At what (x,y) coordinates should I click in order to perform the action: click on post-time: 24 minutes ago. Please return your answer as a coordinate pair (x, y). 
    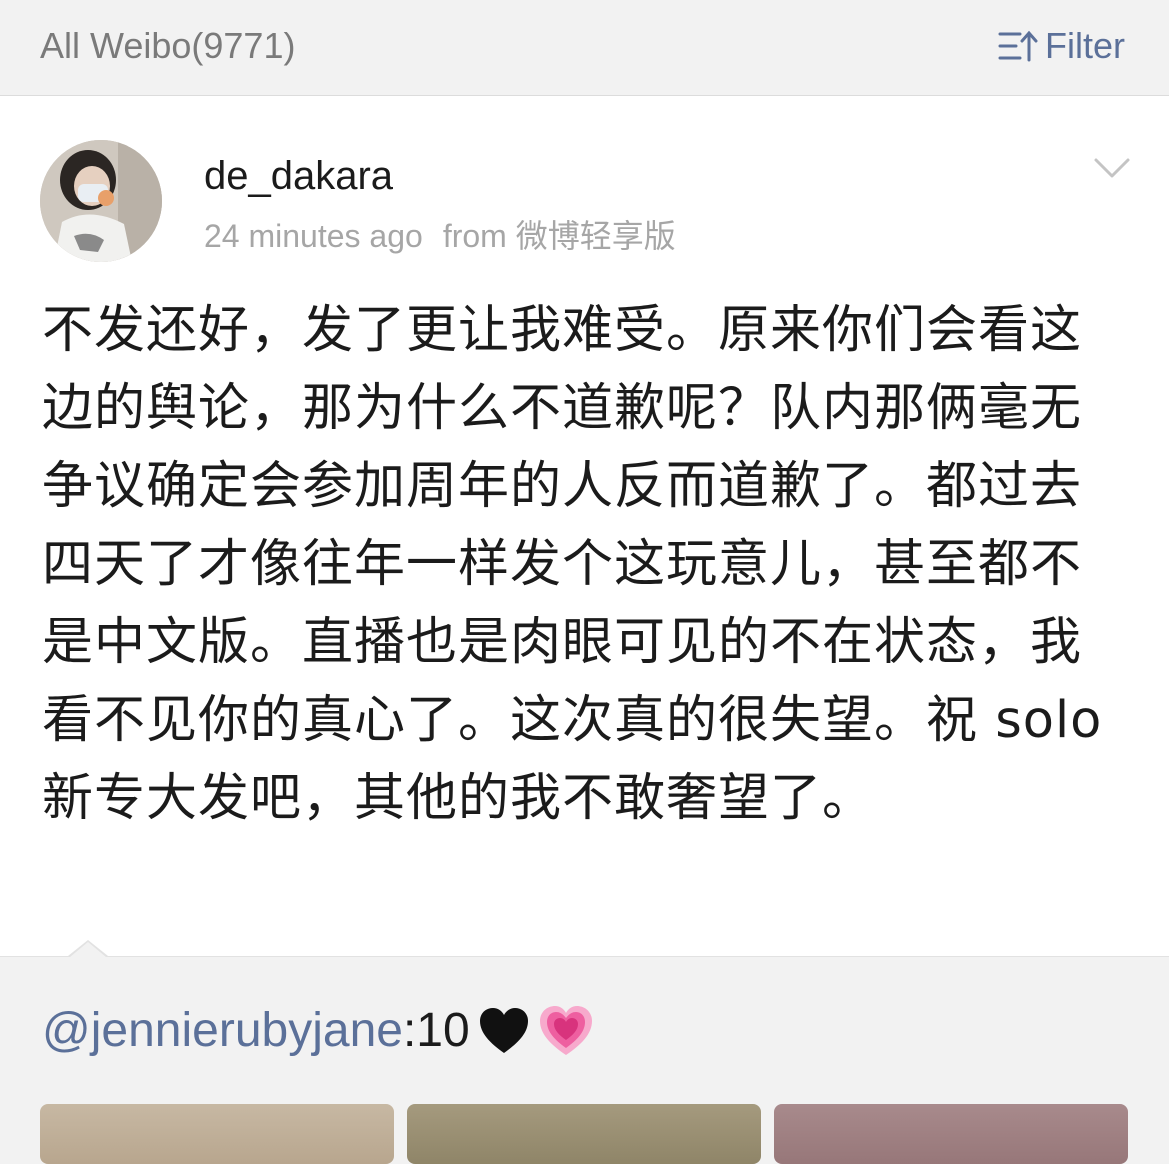
    Looking at the image, I should click on (313, 236).